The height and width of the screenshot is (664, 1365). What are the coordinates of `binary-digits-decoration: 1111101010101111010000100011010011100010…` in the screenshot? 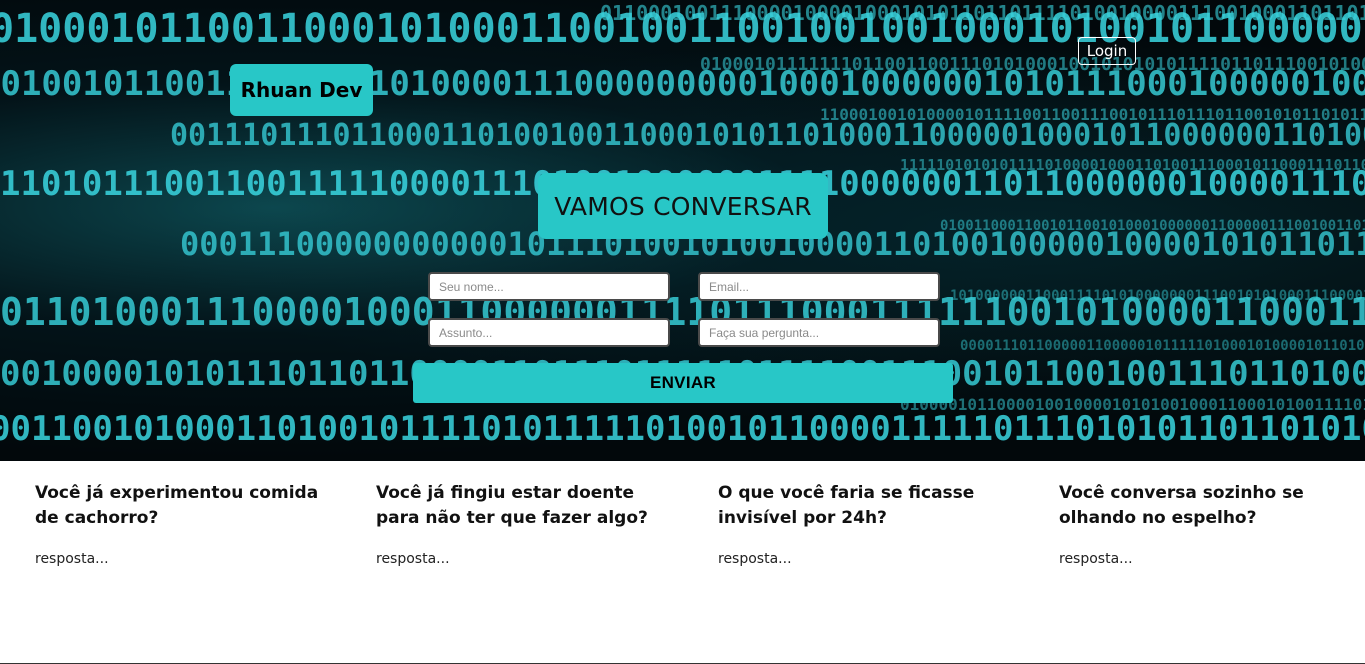 It's located at (1132, 165).